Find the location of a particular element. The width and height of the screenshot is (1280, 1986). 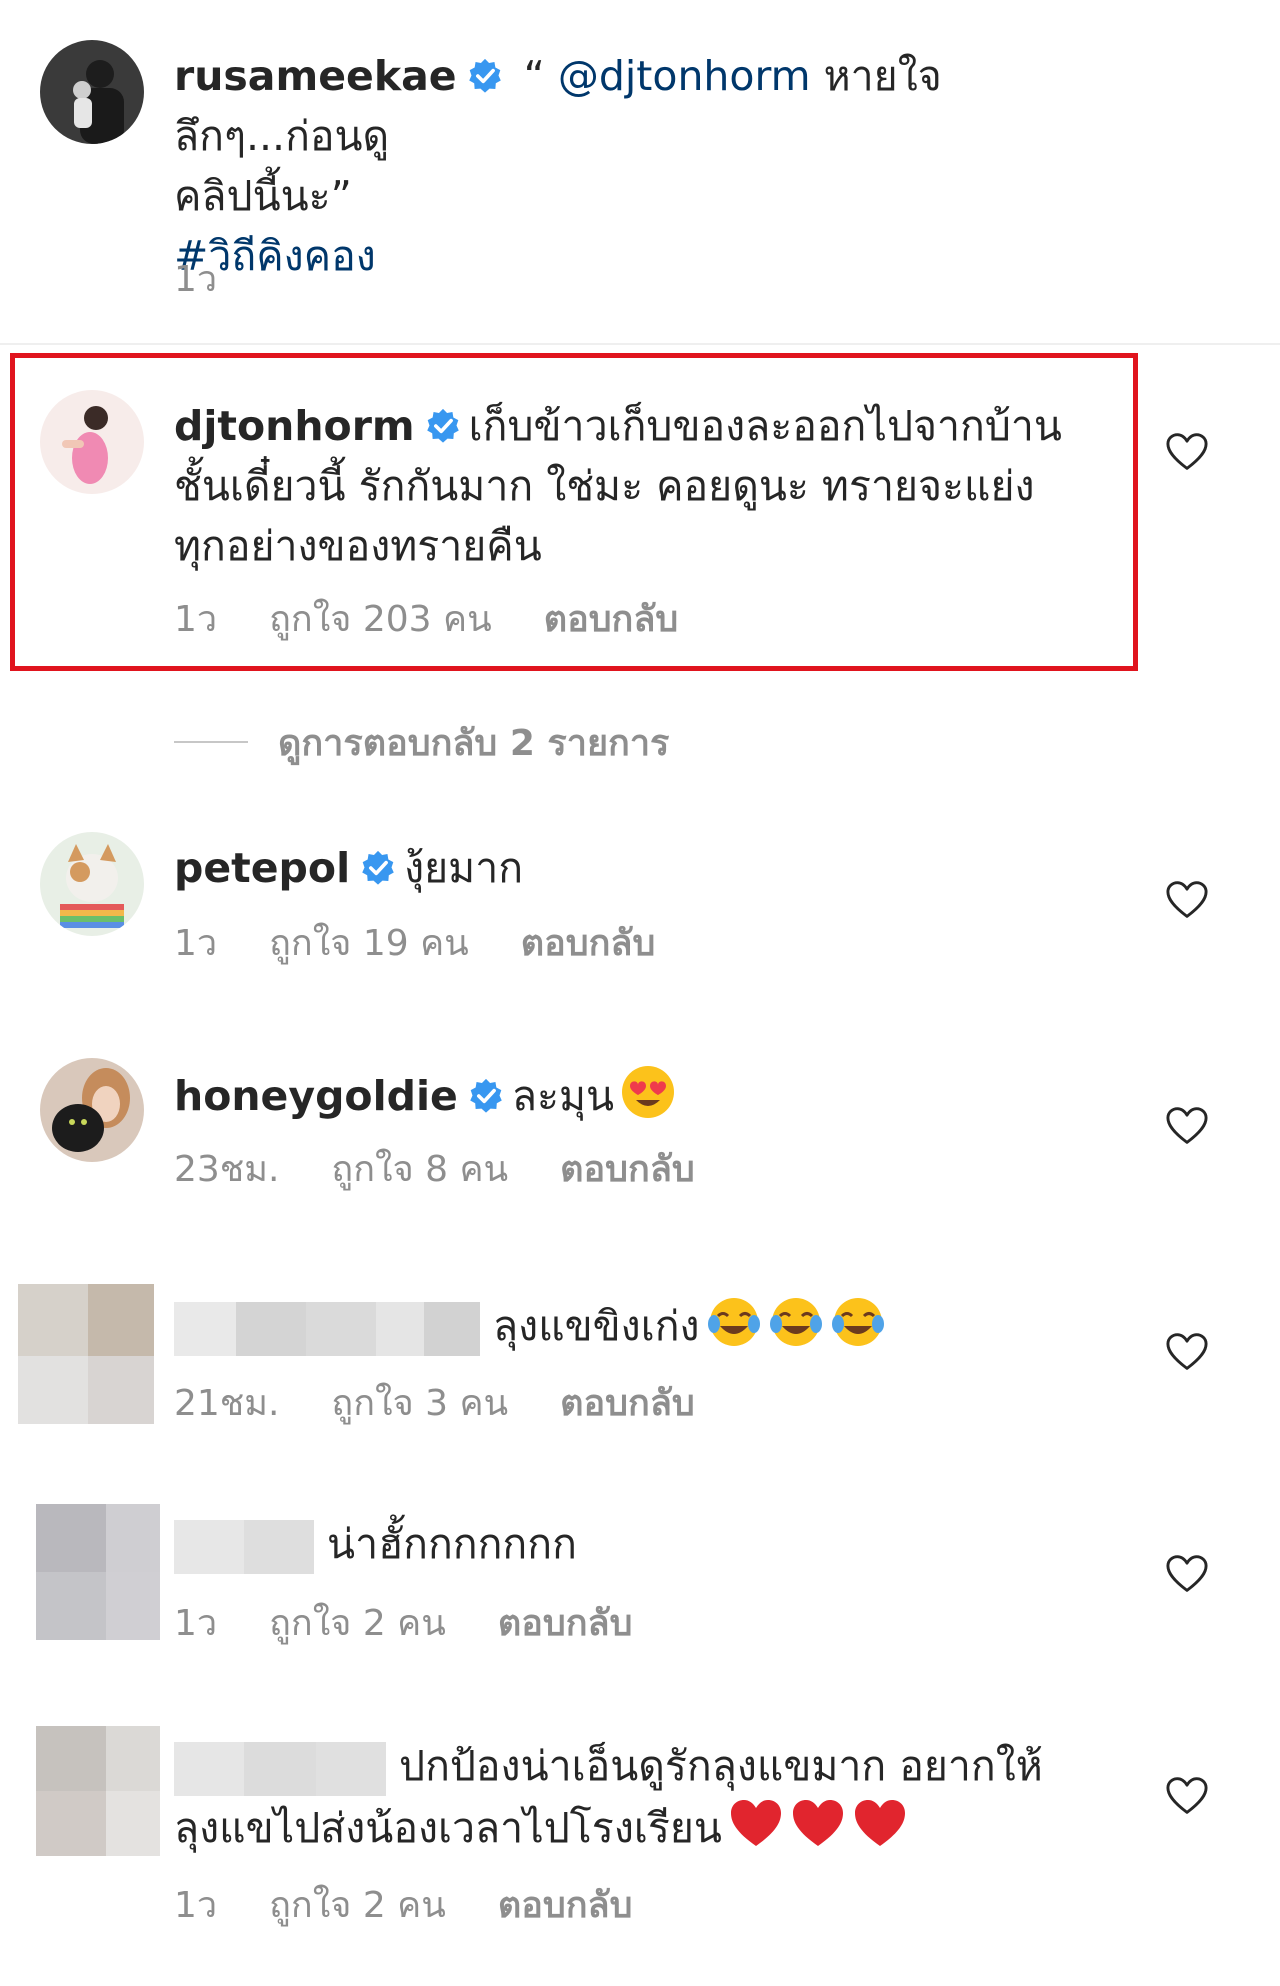

username-link: rusameekae is located at coordinates (315, 76).